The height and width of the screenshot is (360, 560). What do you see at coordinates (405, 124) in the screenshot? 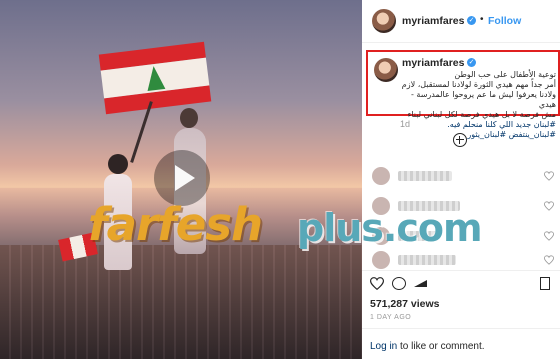
I see `time-ago: 1d` at bounding box center [405, 124].